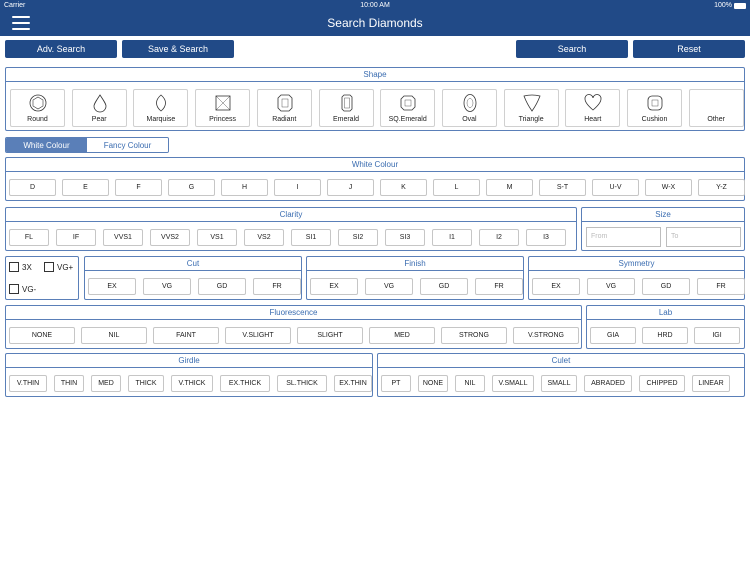 This screenshot has width=750, height=562. I want to click on search-button: Search, so click(572, 49).